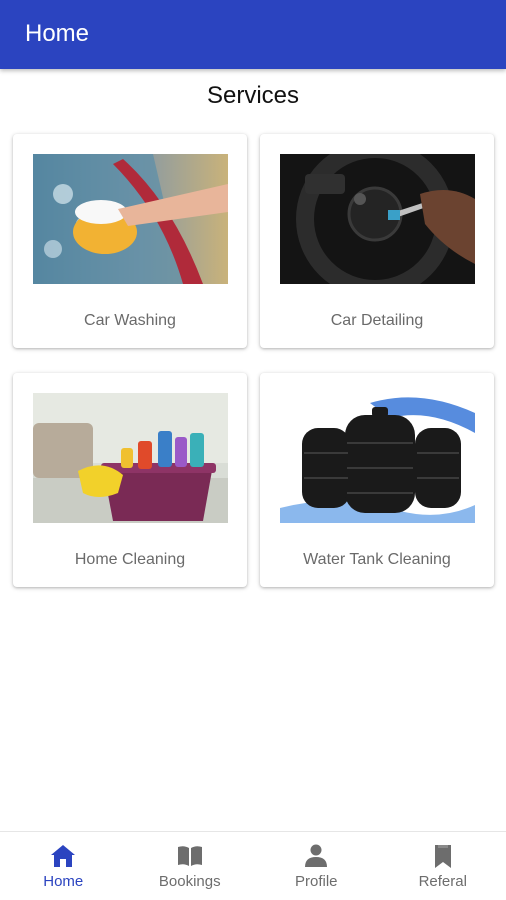  I want to click on water-tank-image, so click(377, 458).